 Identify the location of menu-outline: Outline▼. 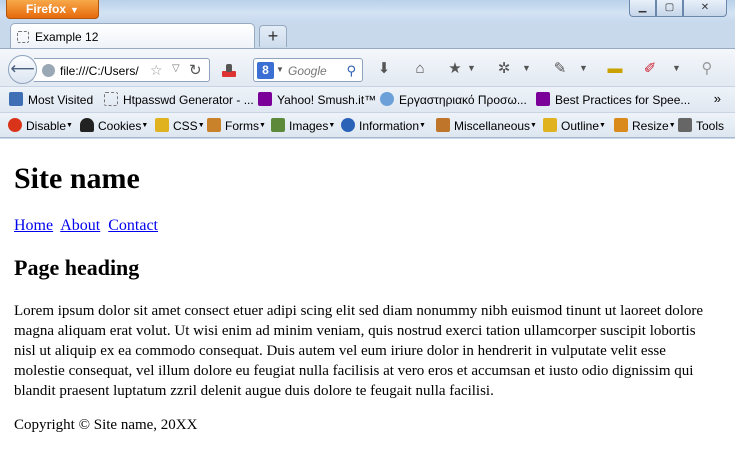
(574, 125).